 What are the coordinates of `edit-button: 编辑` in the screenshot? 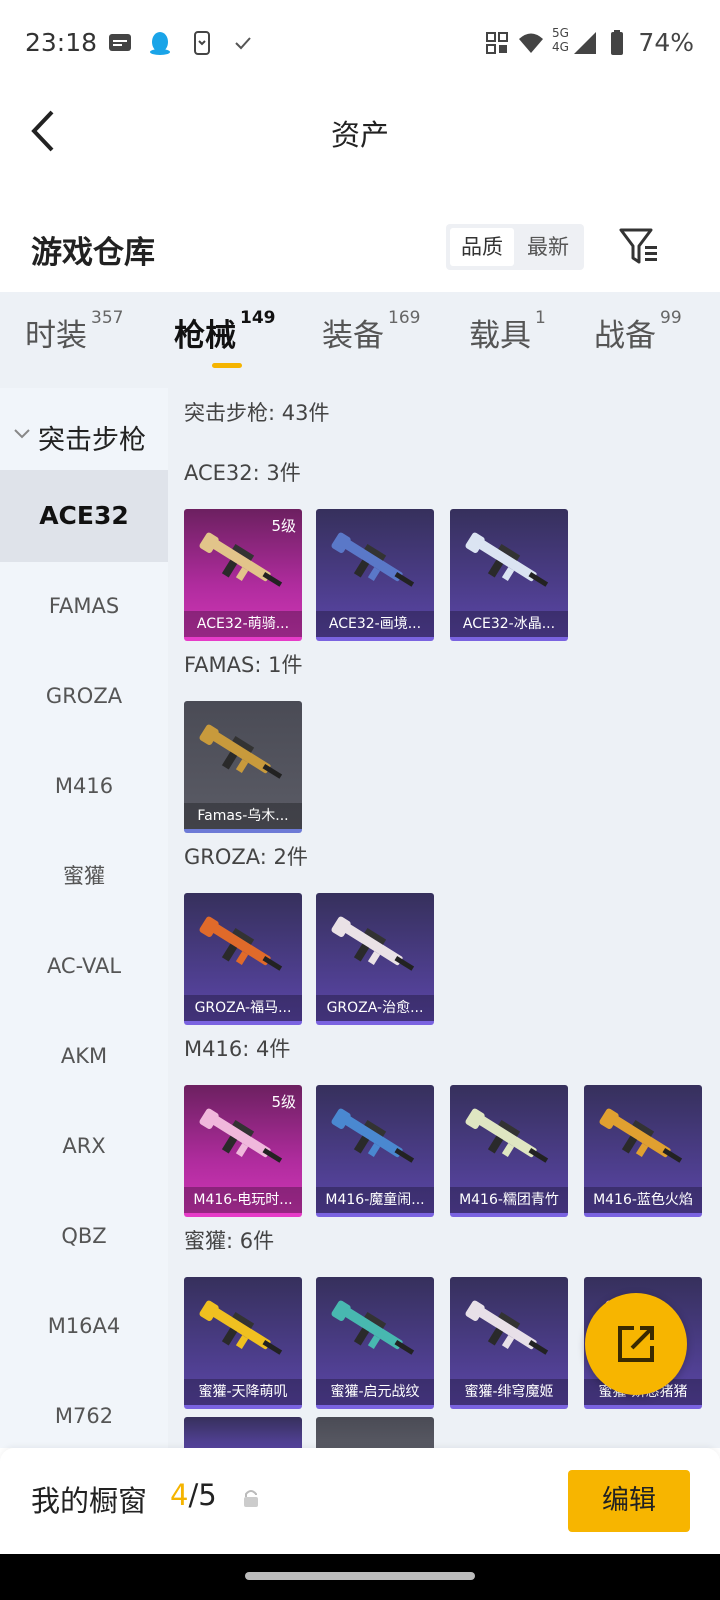 It's located at (629, 1501).